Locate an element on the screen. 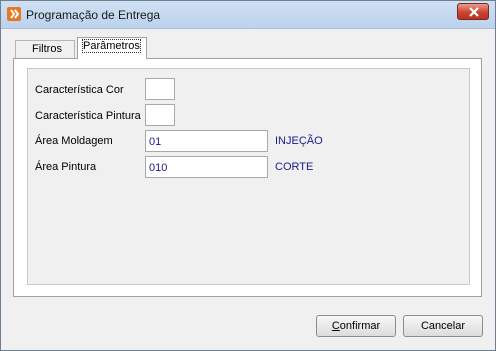 The image size is (496, 351). cancelar-button: Cancelar is located at coordinates (443, 326).